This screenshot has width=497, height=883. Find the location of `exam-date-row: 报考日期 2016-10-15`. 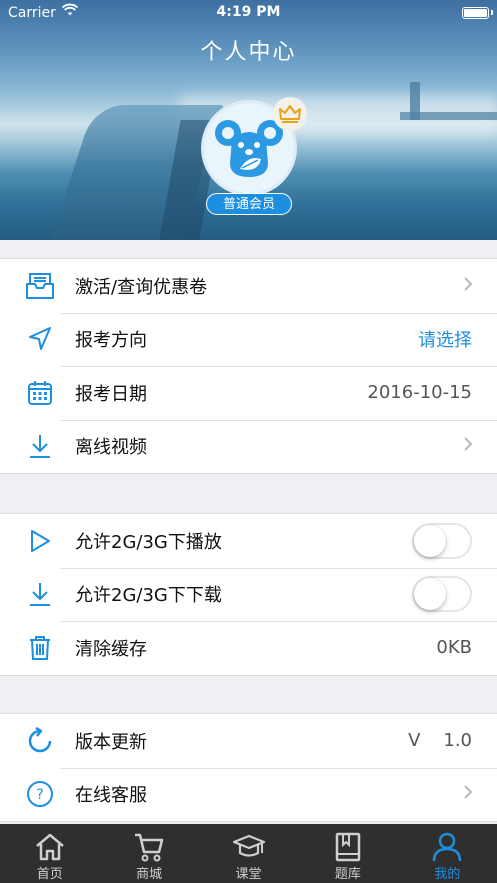

exam-date-row: 报考日期 2016-10-15 is located at coordinates (248, 393).